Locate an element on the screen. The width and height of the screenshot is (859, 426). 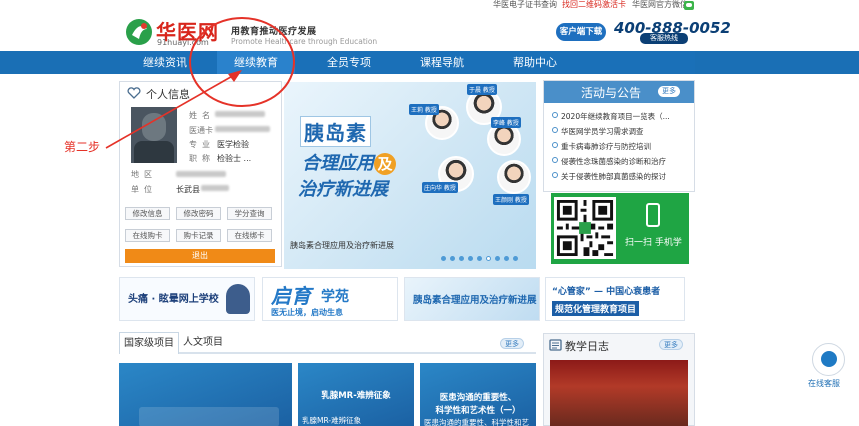
nav-item-help: 帮助中心 is located at coordinates (535, 62).